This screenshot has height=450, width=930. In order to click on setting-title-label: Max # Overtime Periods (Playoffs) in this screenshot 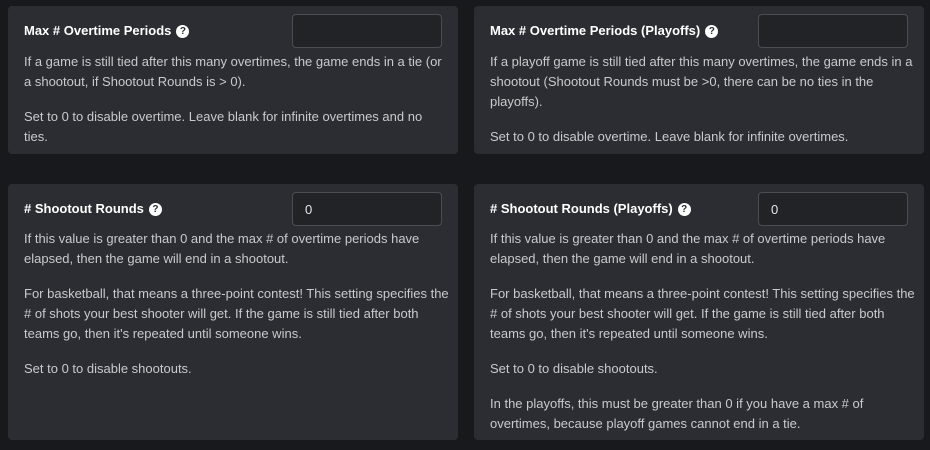, I will do `click(595, 30)`.